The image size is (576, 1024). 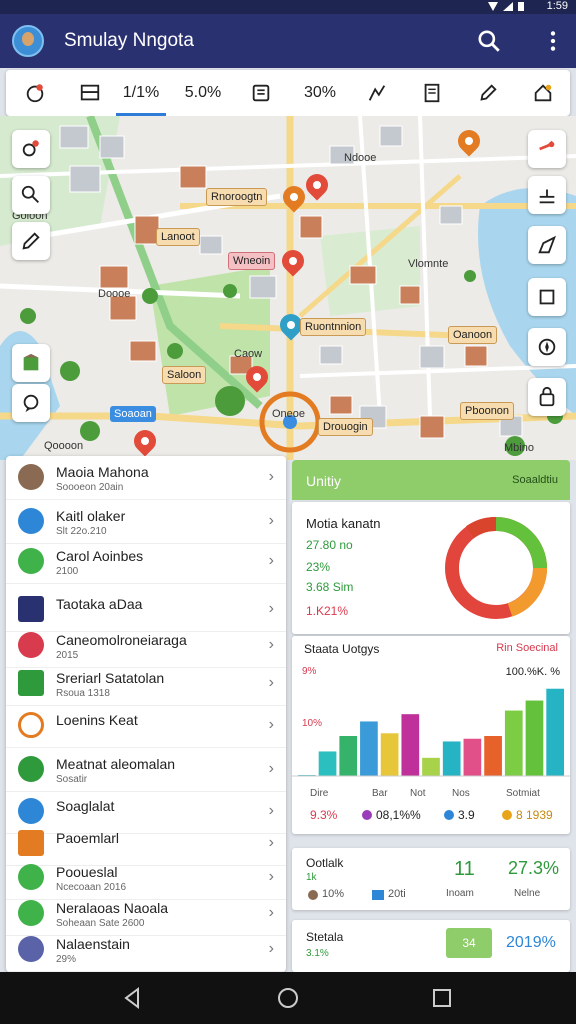 I want to click on list-item: Sreriarl Satatolan Rsoua 1318 ›, so click(x=146, y=684).